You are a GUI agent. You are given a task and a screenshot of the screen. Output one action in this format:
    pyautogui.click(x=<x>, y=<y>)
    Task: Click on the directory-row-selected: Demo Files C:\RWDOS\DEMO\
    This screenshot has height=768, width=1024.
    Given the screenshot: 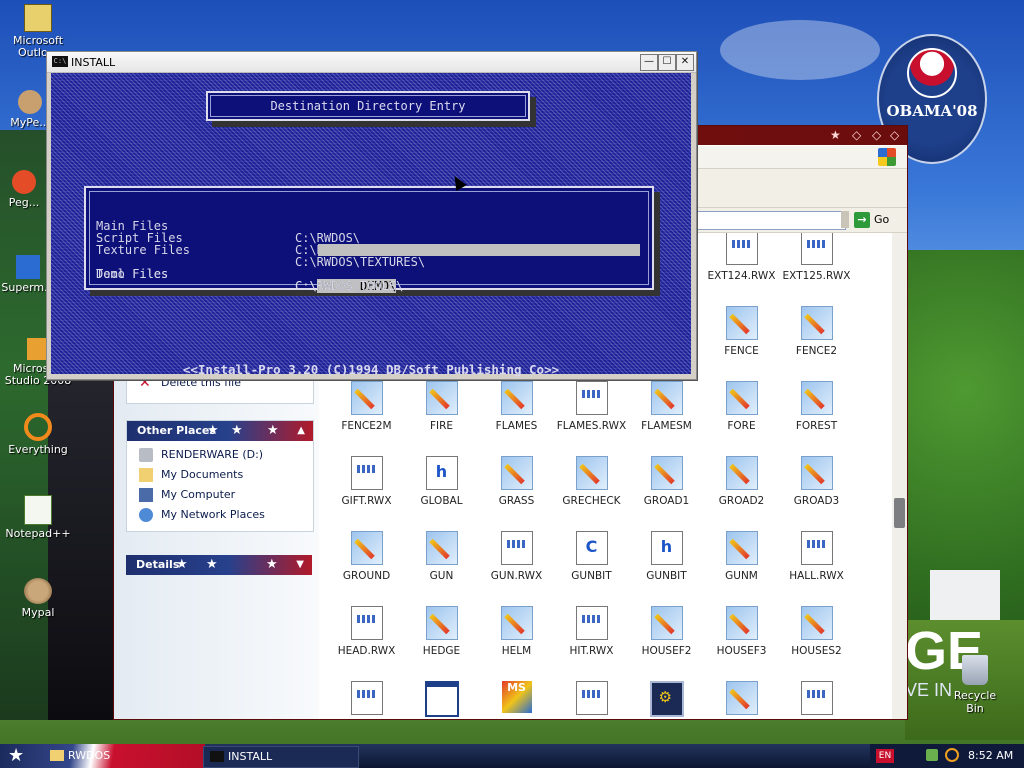 What is the action you would take?
    pyautogui.click(x=371, y=268)
    